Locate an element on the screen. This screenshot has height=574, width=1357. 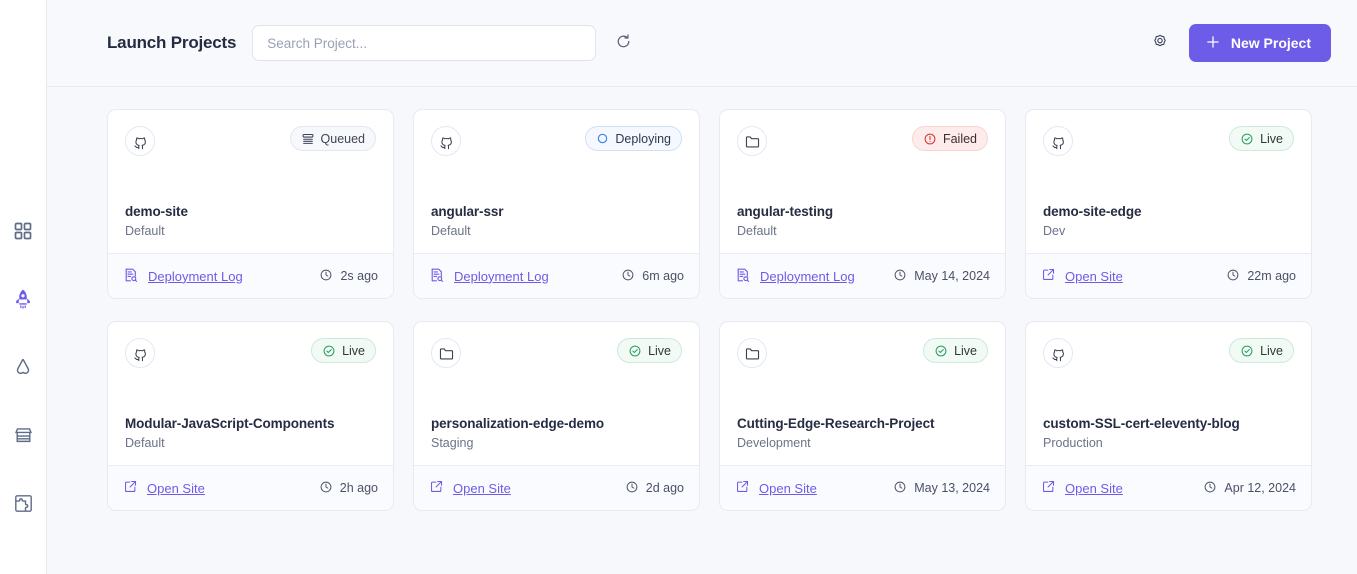
card-header-row: Queued is located at coordinates (250, 141).